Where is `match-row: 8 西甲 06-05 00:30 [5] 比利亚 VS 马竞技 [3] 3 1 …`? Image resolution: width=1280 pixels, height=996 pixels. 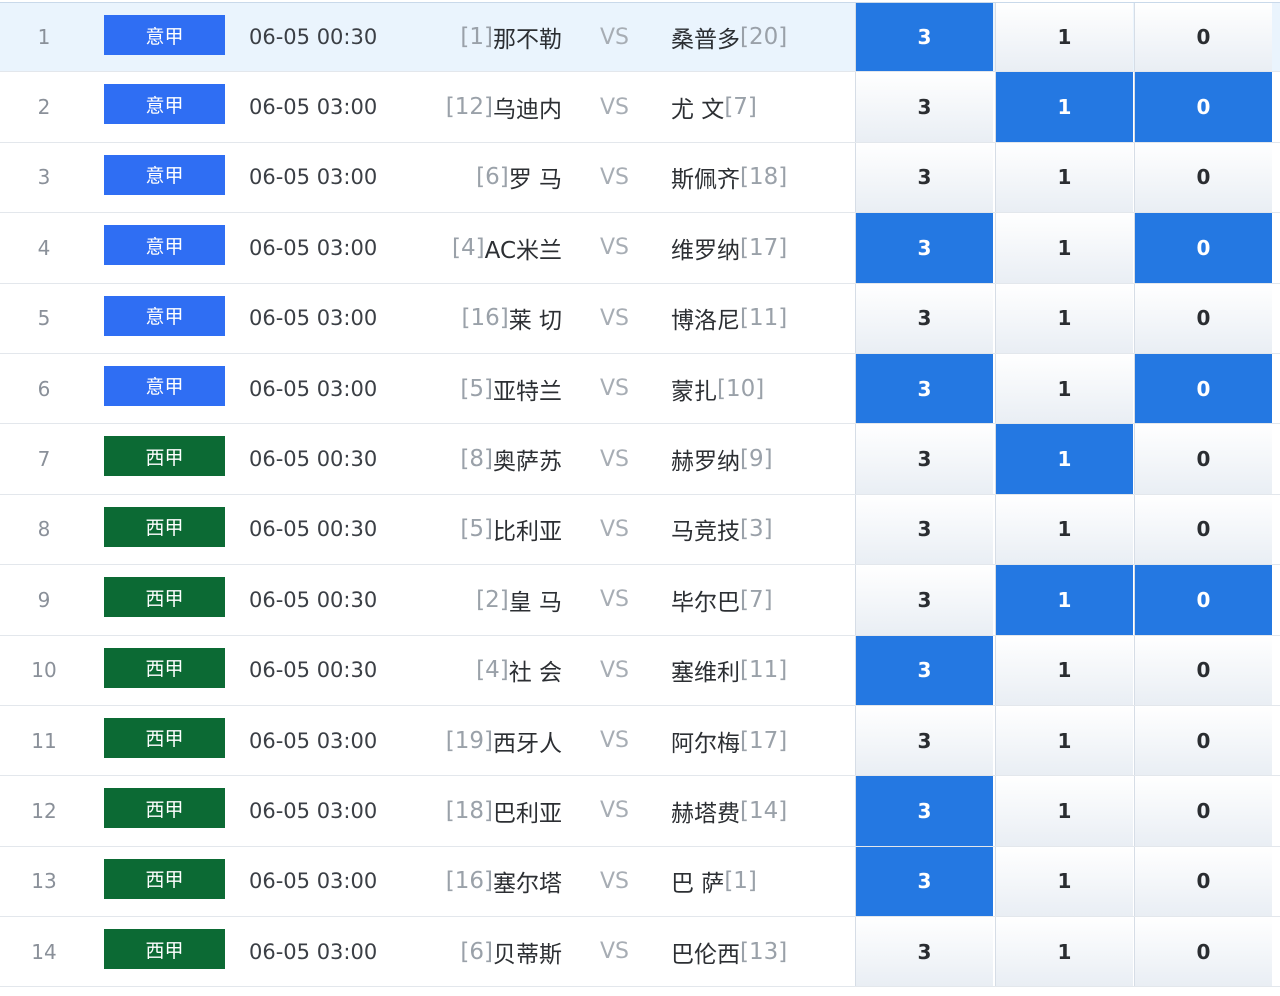 match-row: 8 西甲 06-05 00:30 [5] 比利亚 VS 马竞技 [3] 3 1 … is located at coordinates (640, 530).